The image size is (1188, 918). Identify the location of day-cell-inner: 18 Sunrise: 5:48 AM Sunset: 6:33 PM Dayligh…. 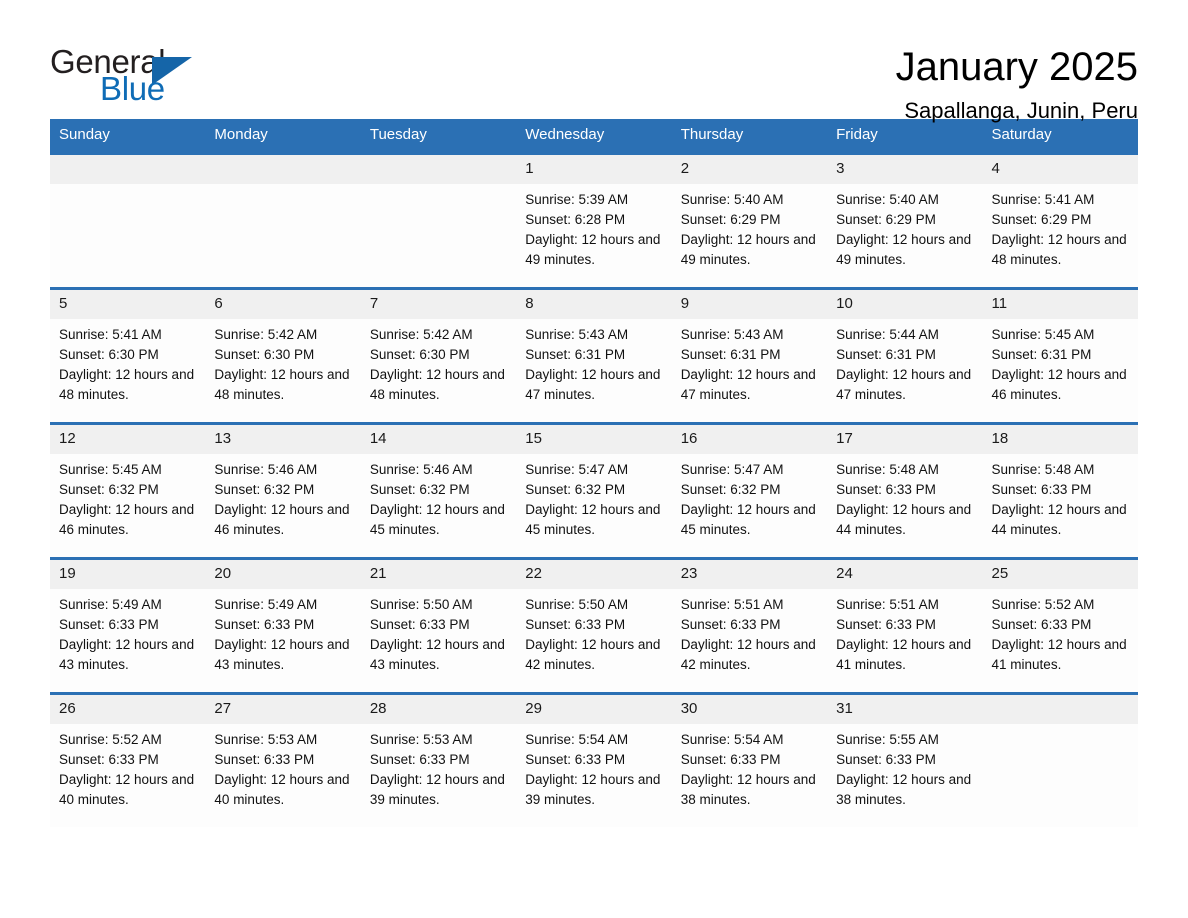
(1060, 491).